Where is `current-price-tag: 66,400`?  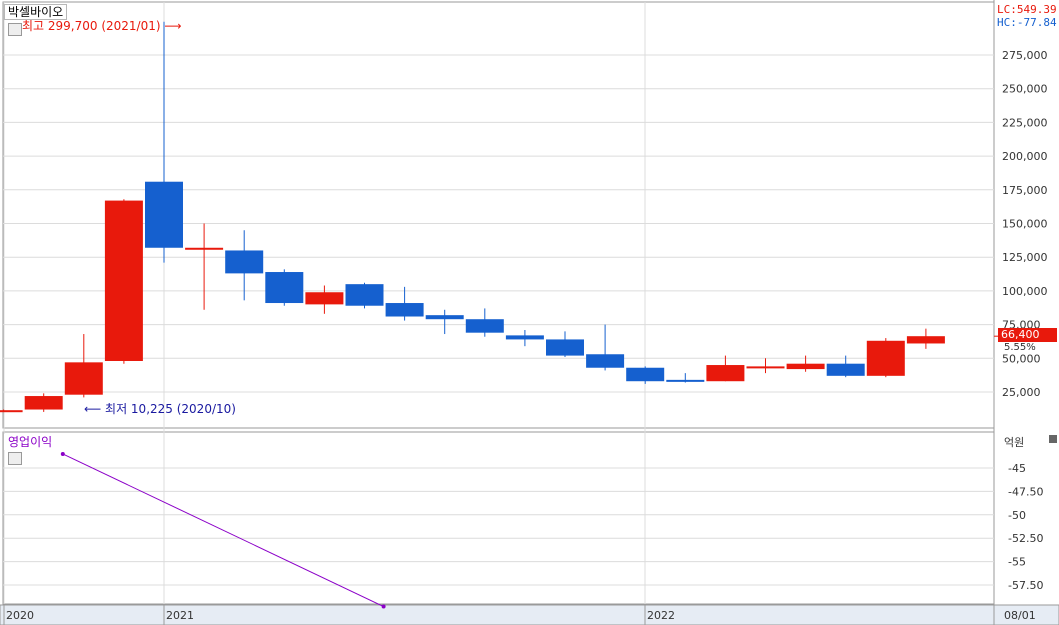
current-price-tag: 66,400 is located at coordinates (1027, 335).